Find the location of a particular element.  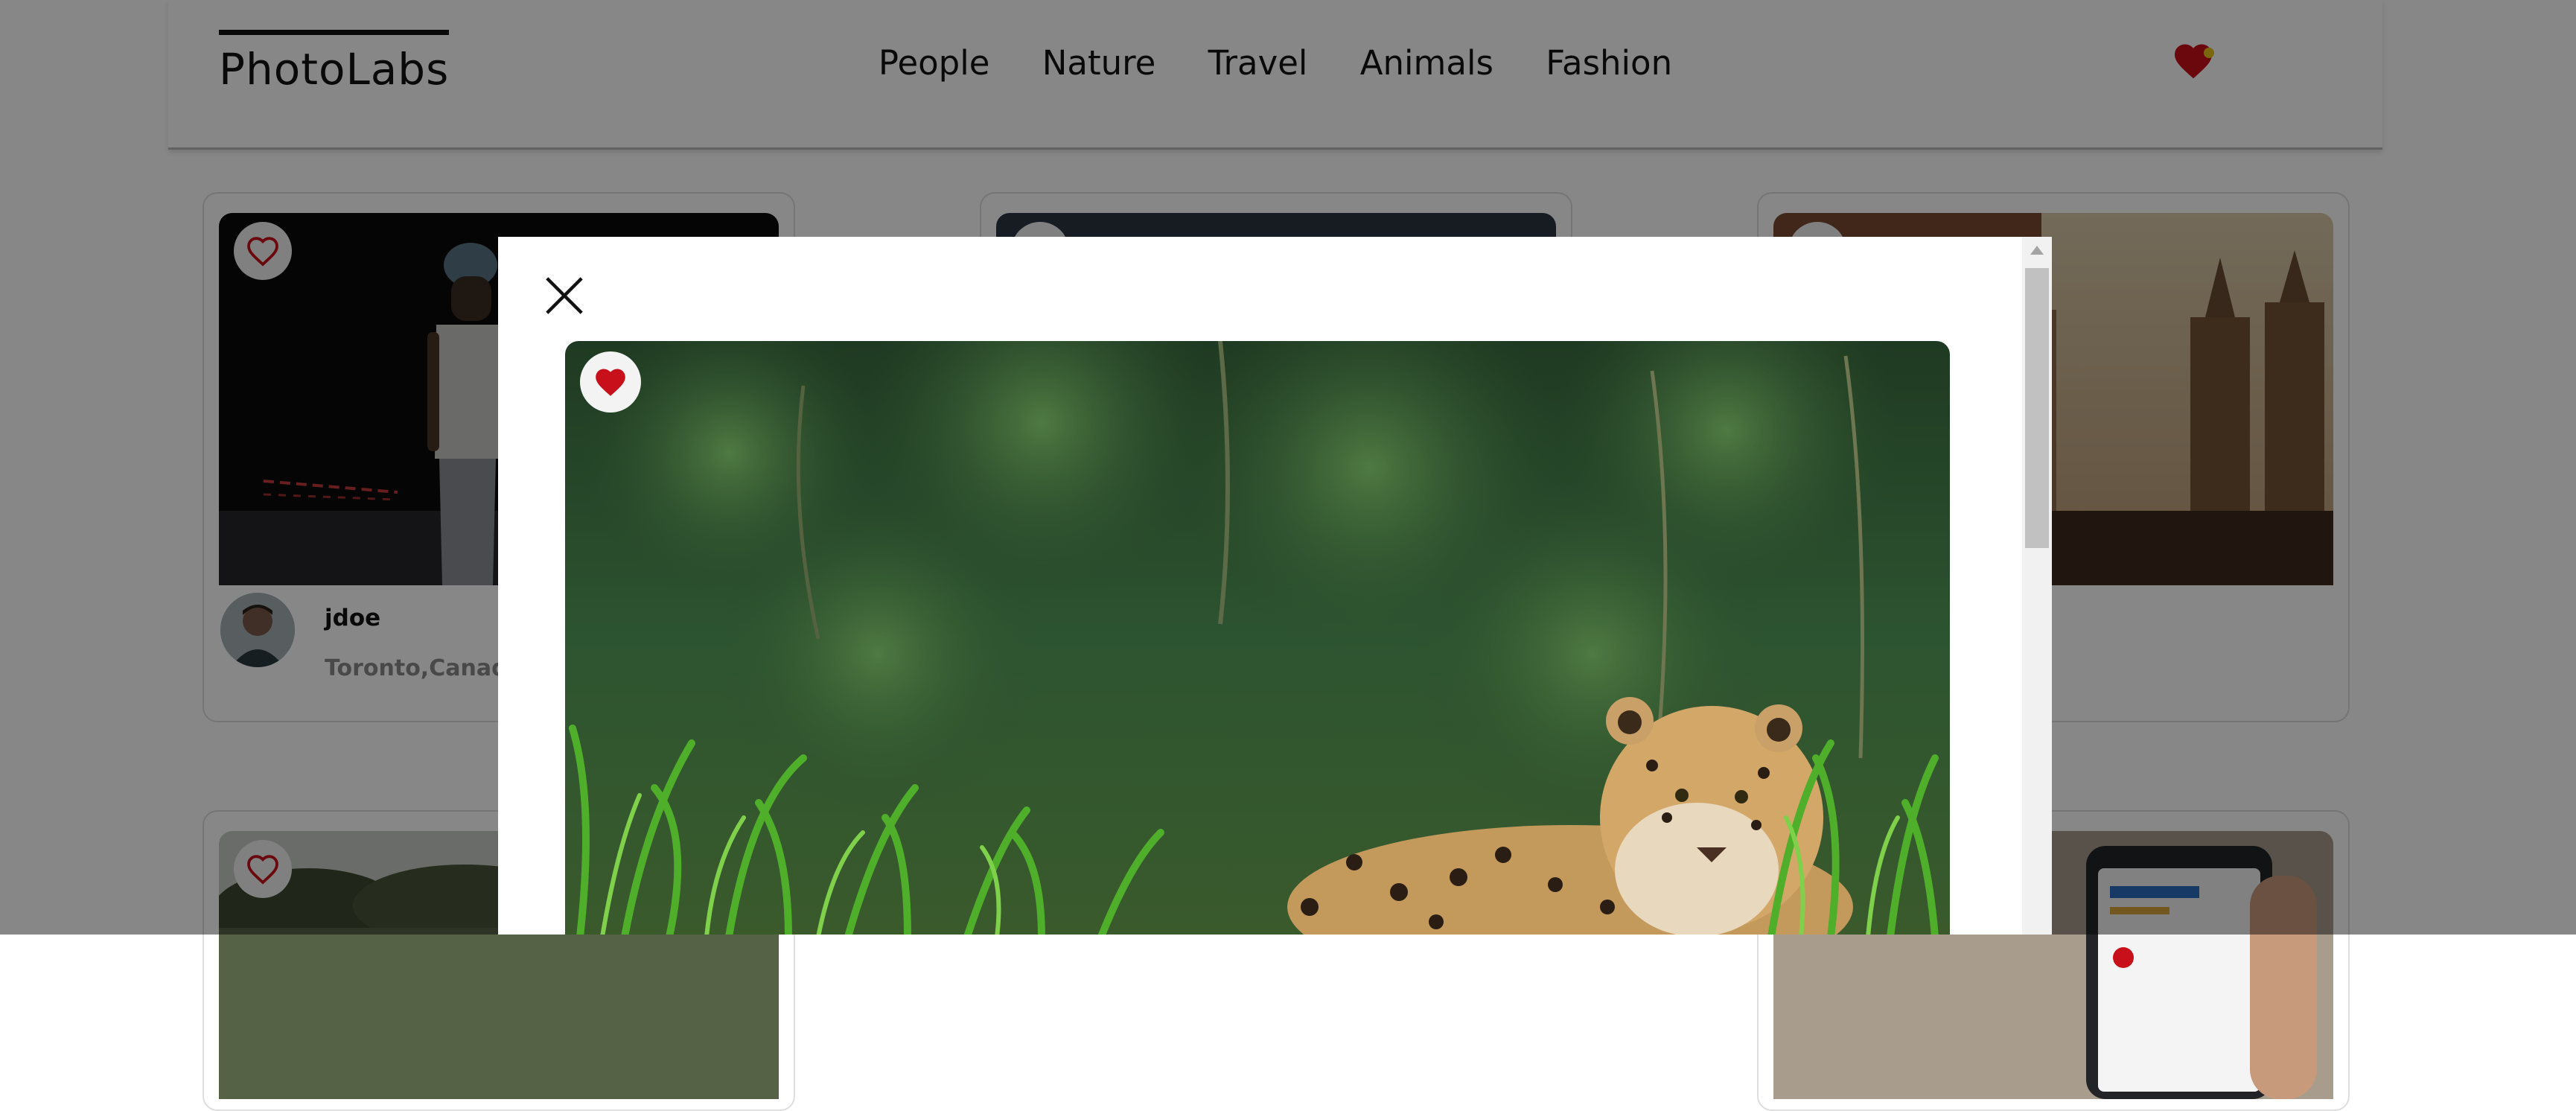

scroll-up-arrow-icon is located at coordinates (2037, 250).